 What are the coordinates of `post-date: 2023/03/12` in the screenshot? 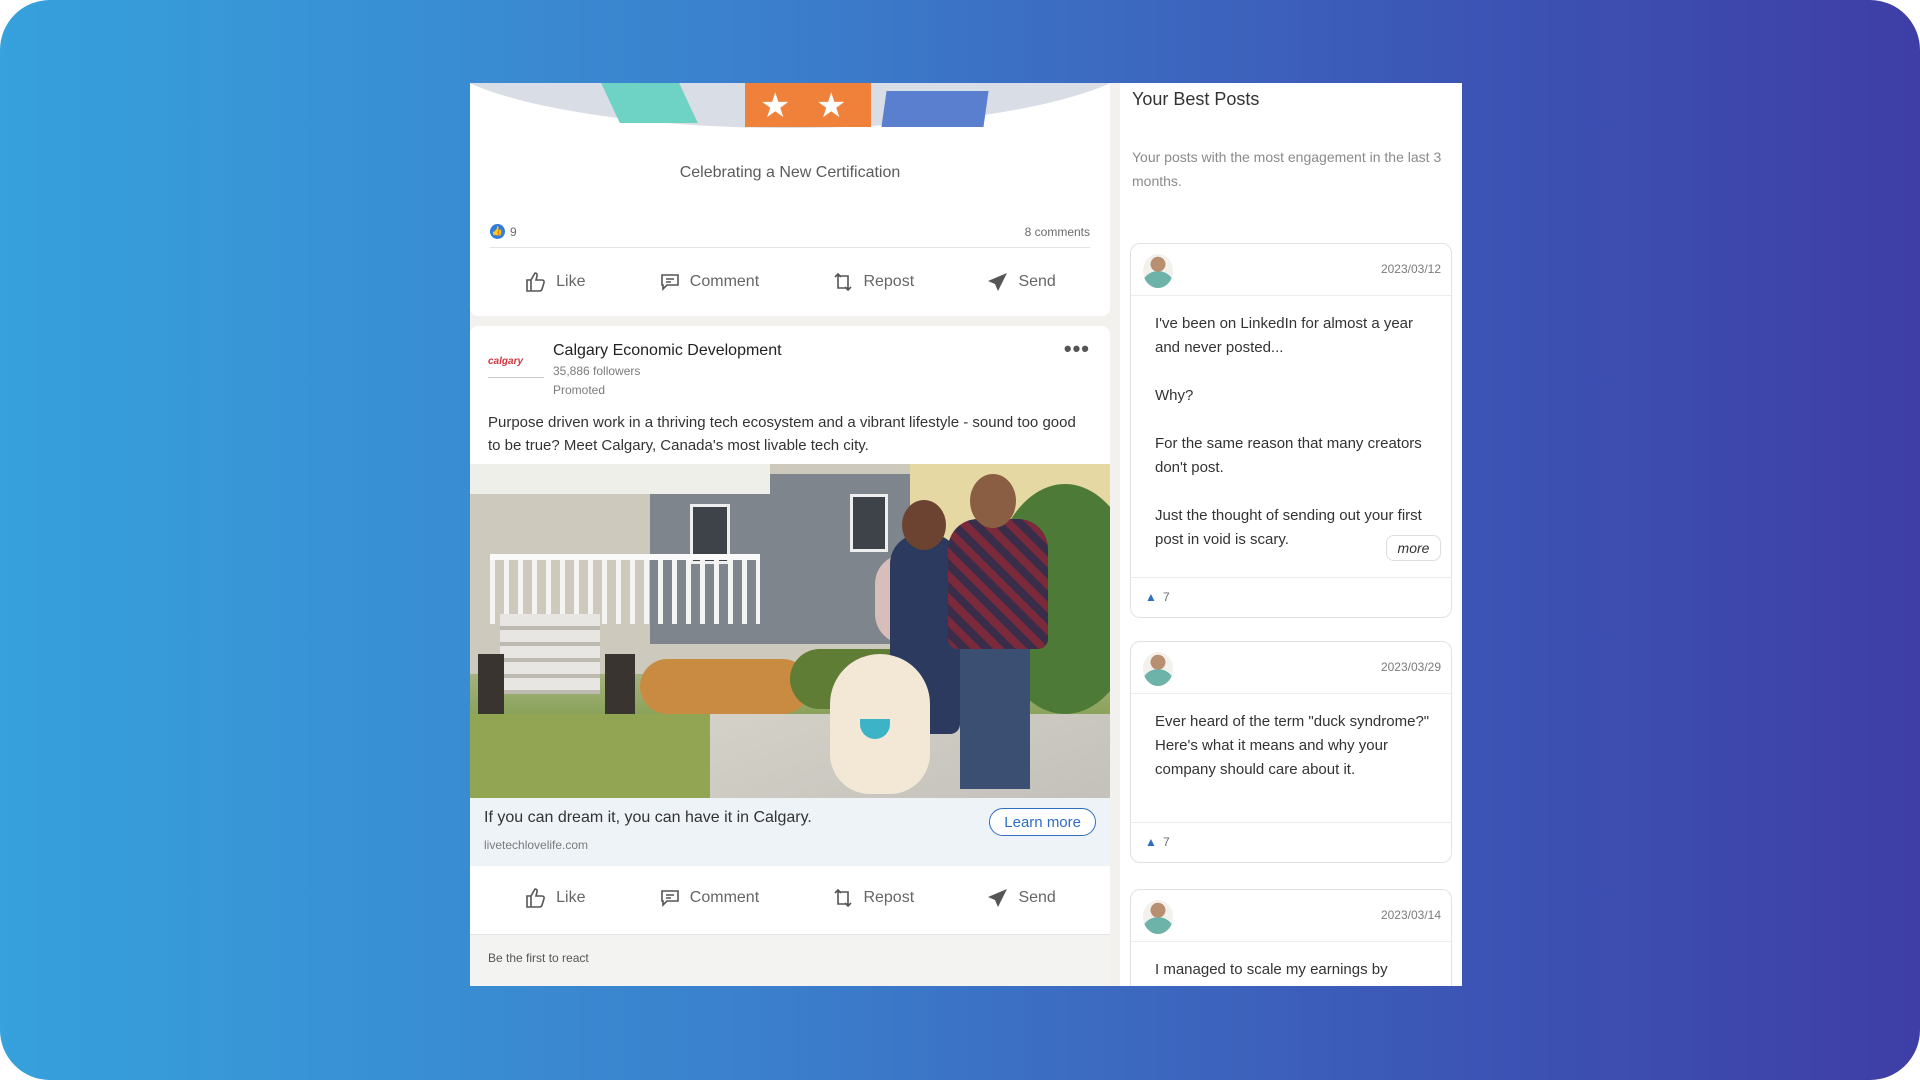 It's located at (1410, 269).